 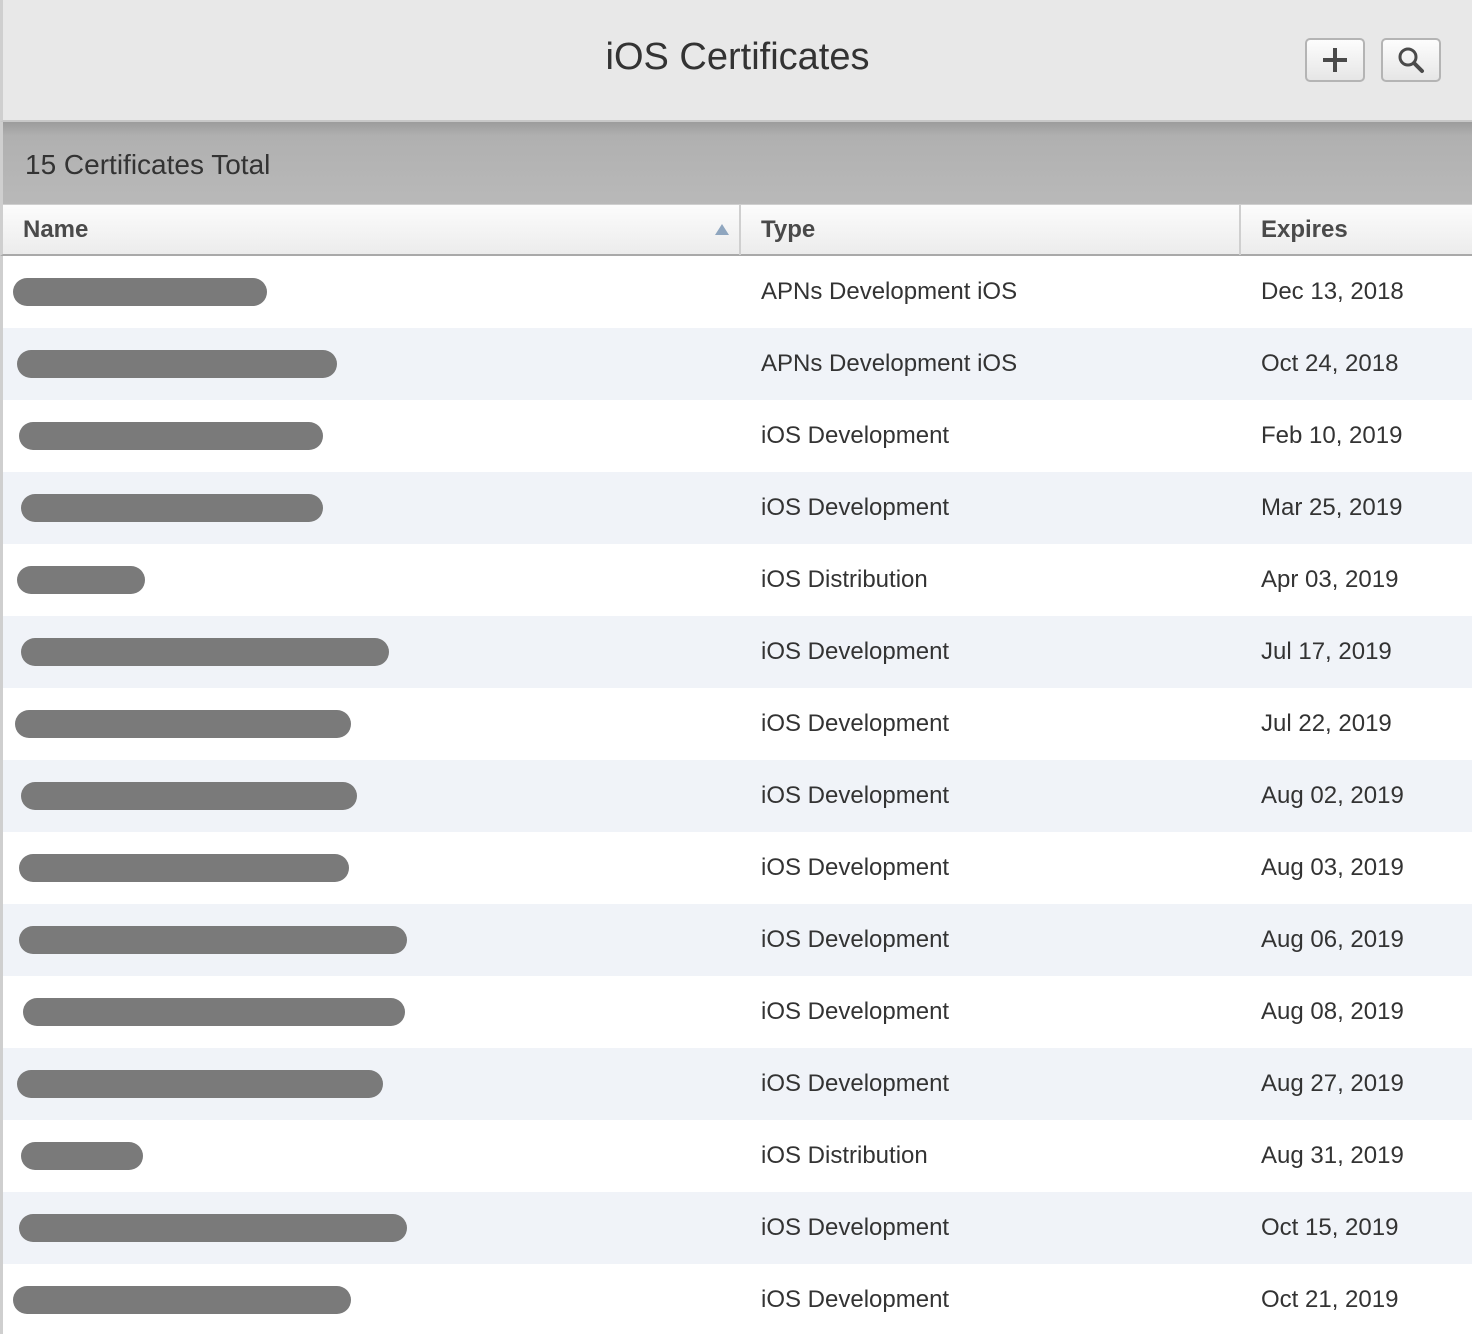 What do you see at coordinates (1356, 230) in the screenshot?
I see `column-header-expires: Expires` at bounding box center [1356, 230].